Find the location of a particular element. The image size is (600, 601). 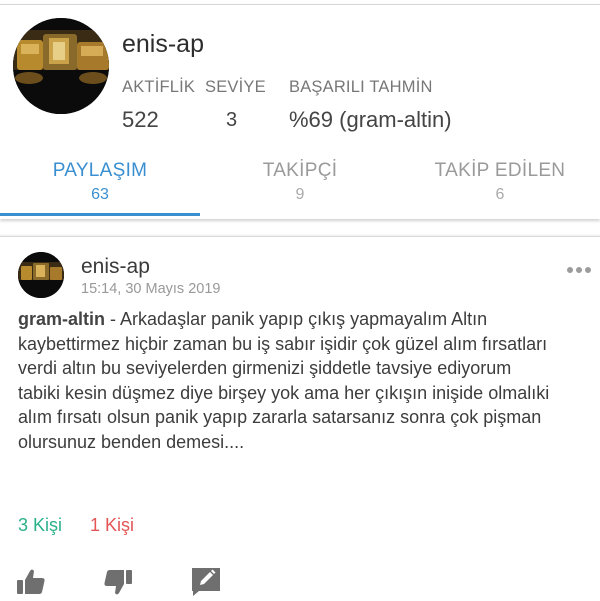

tab-following-count: 6 is located at coordinates (500, 194).